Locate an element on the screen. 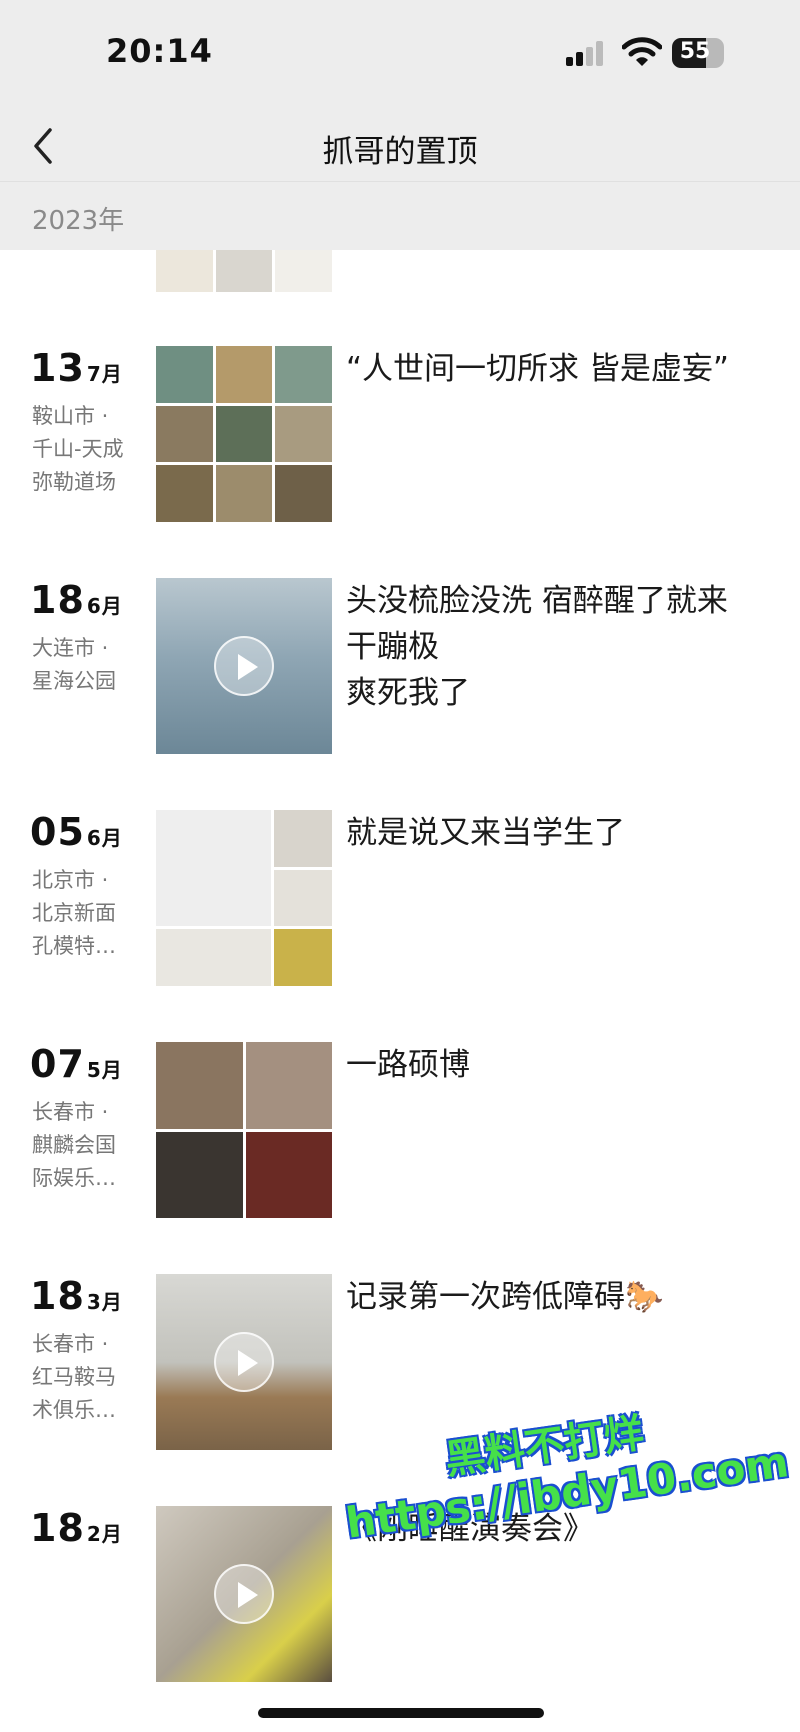 The height and width of the screenshot is (1732, 800). post-location: 大连市 · 星海公园 is located at coordinates (88, 665).